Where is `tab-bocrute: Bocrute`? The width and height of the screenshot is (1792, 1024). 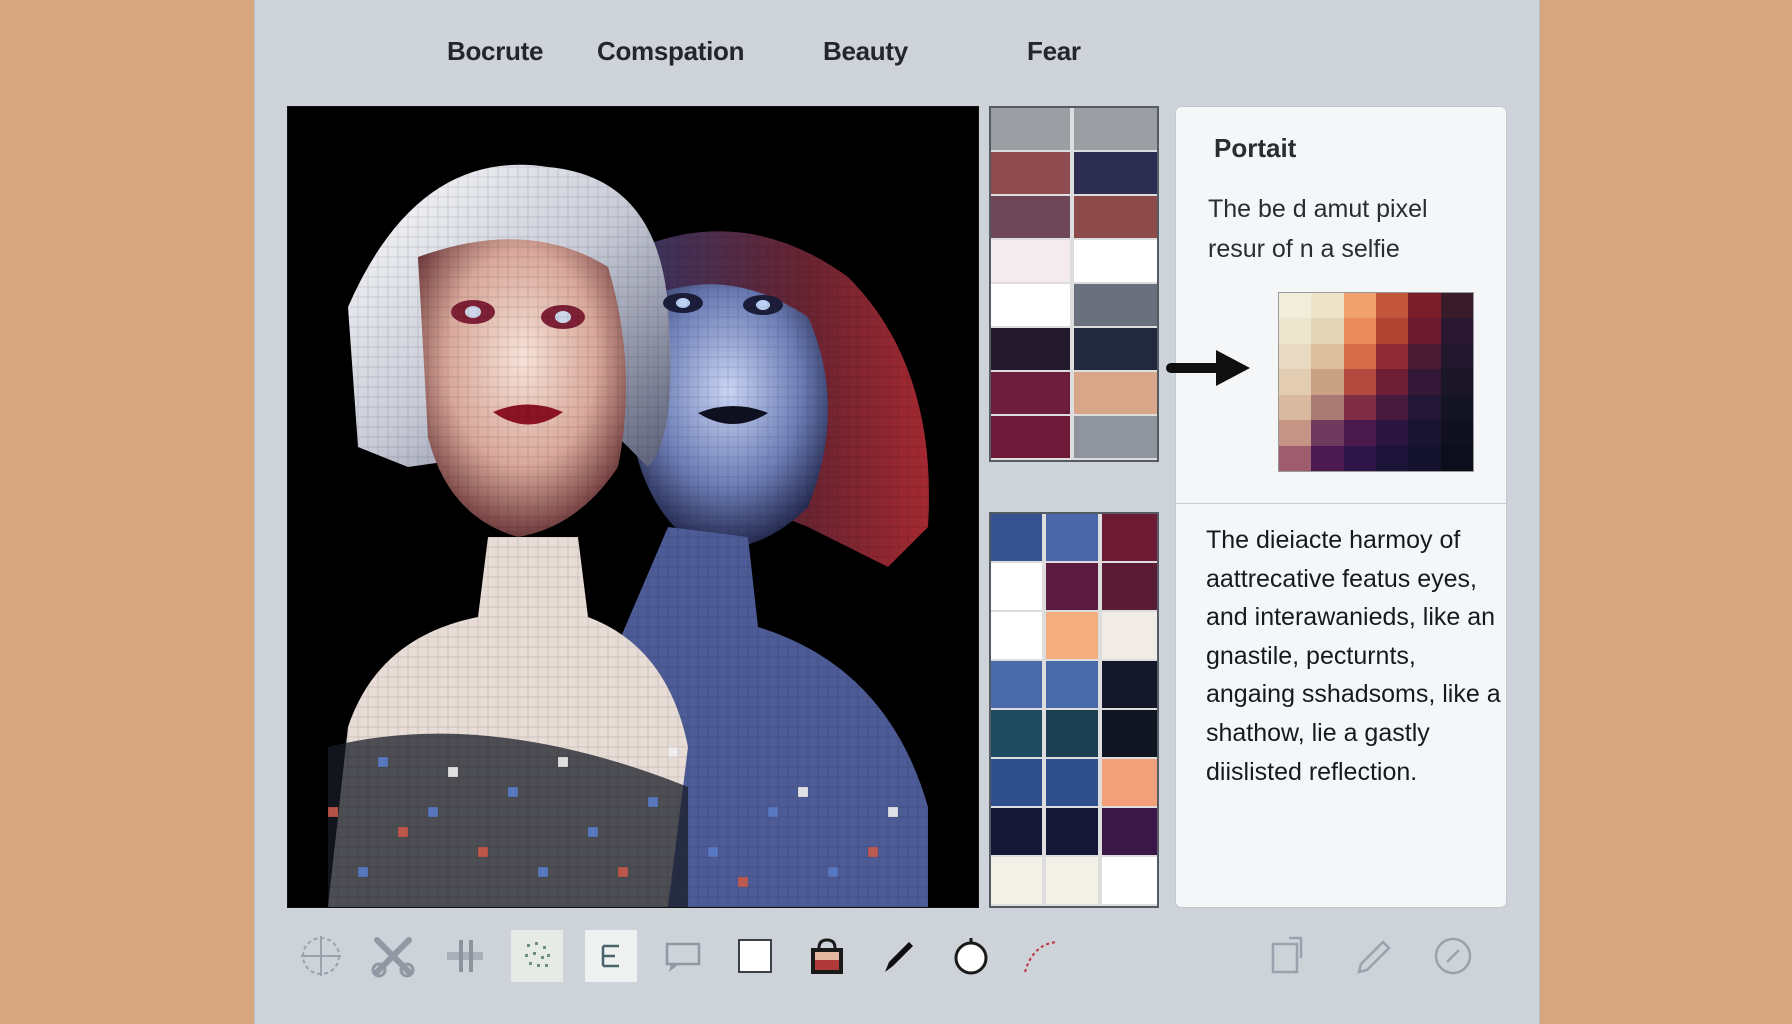
tab-bocrute: Bocrute is located at coordinates (495, 51).